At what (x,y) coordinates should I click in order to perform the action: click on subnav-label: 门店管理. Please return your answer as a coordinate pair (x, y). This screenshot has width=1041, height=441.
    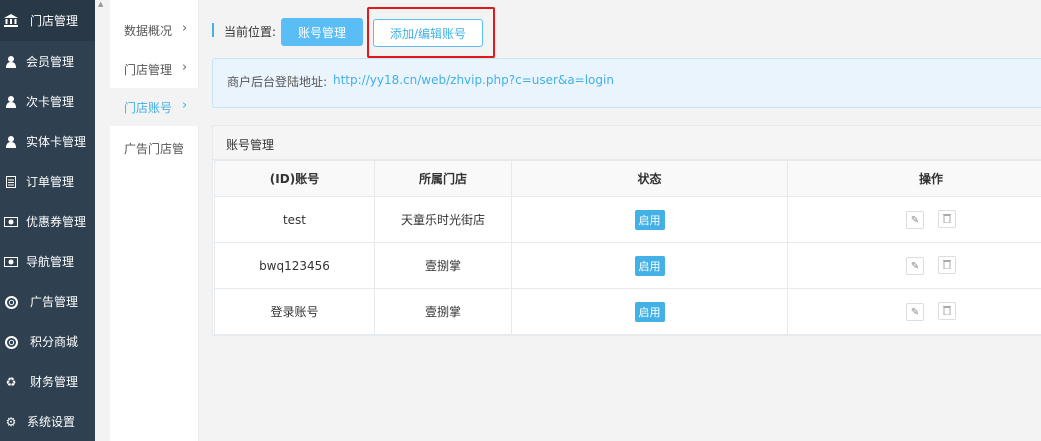
    Looking at the image, I should click on (148, 70).